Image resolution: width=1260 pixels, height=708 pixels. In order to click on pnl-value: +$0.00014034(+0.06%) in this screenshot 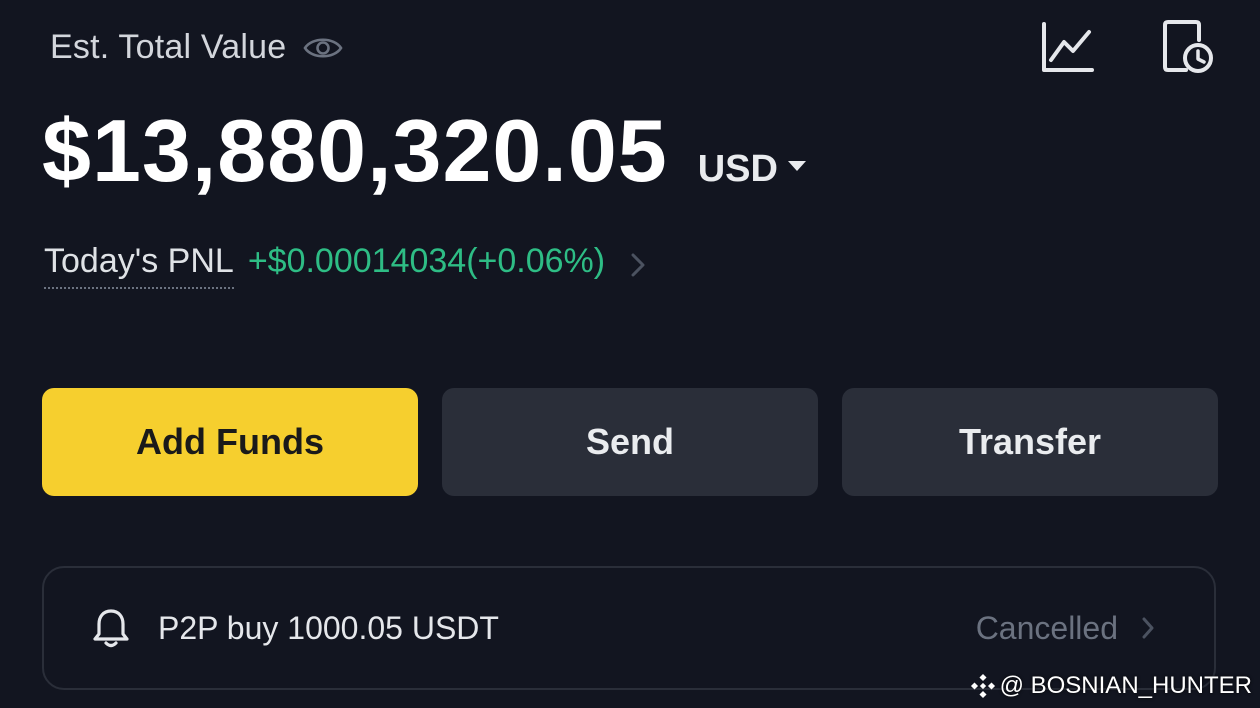, I will do `click(426, 261)`.